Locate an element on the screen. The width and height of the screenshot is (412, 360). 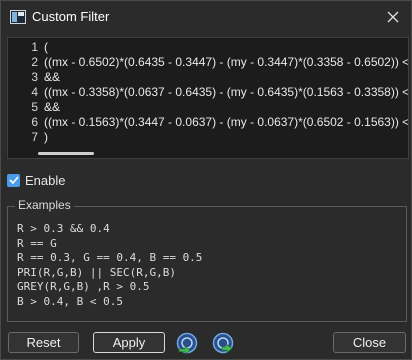
window-app-icon is located at coordinates (18, 17).